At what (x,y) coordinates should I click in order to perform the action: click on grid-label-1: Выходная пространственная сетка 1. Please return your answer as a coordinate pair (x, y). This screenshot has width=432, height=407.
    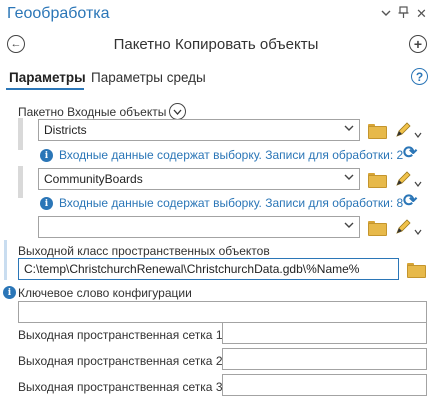
    Looking at the image, I should click on (120, 335).